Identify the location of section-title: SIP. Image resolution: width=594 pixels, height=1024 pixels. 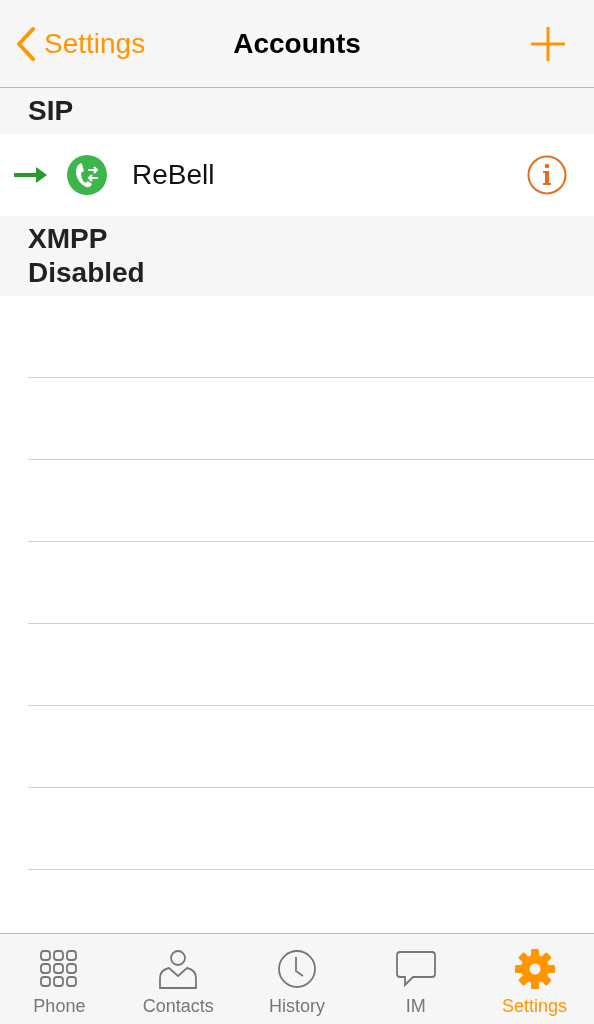
(51, 111).